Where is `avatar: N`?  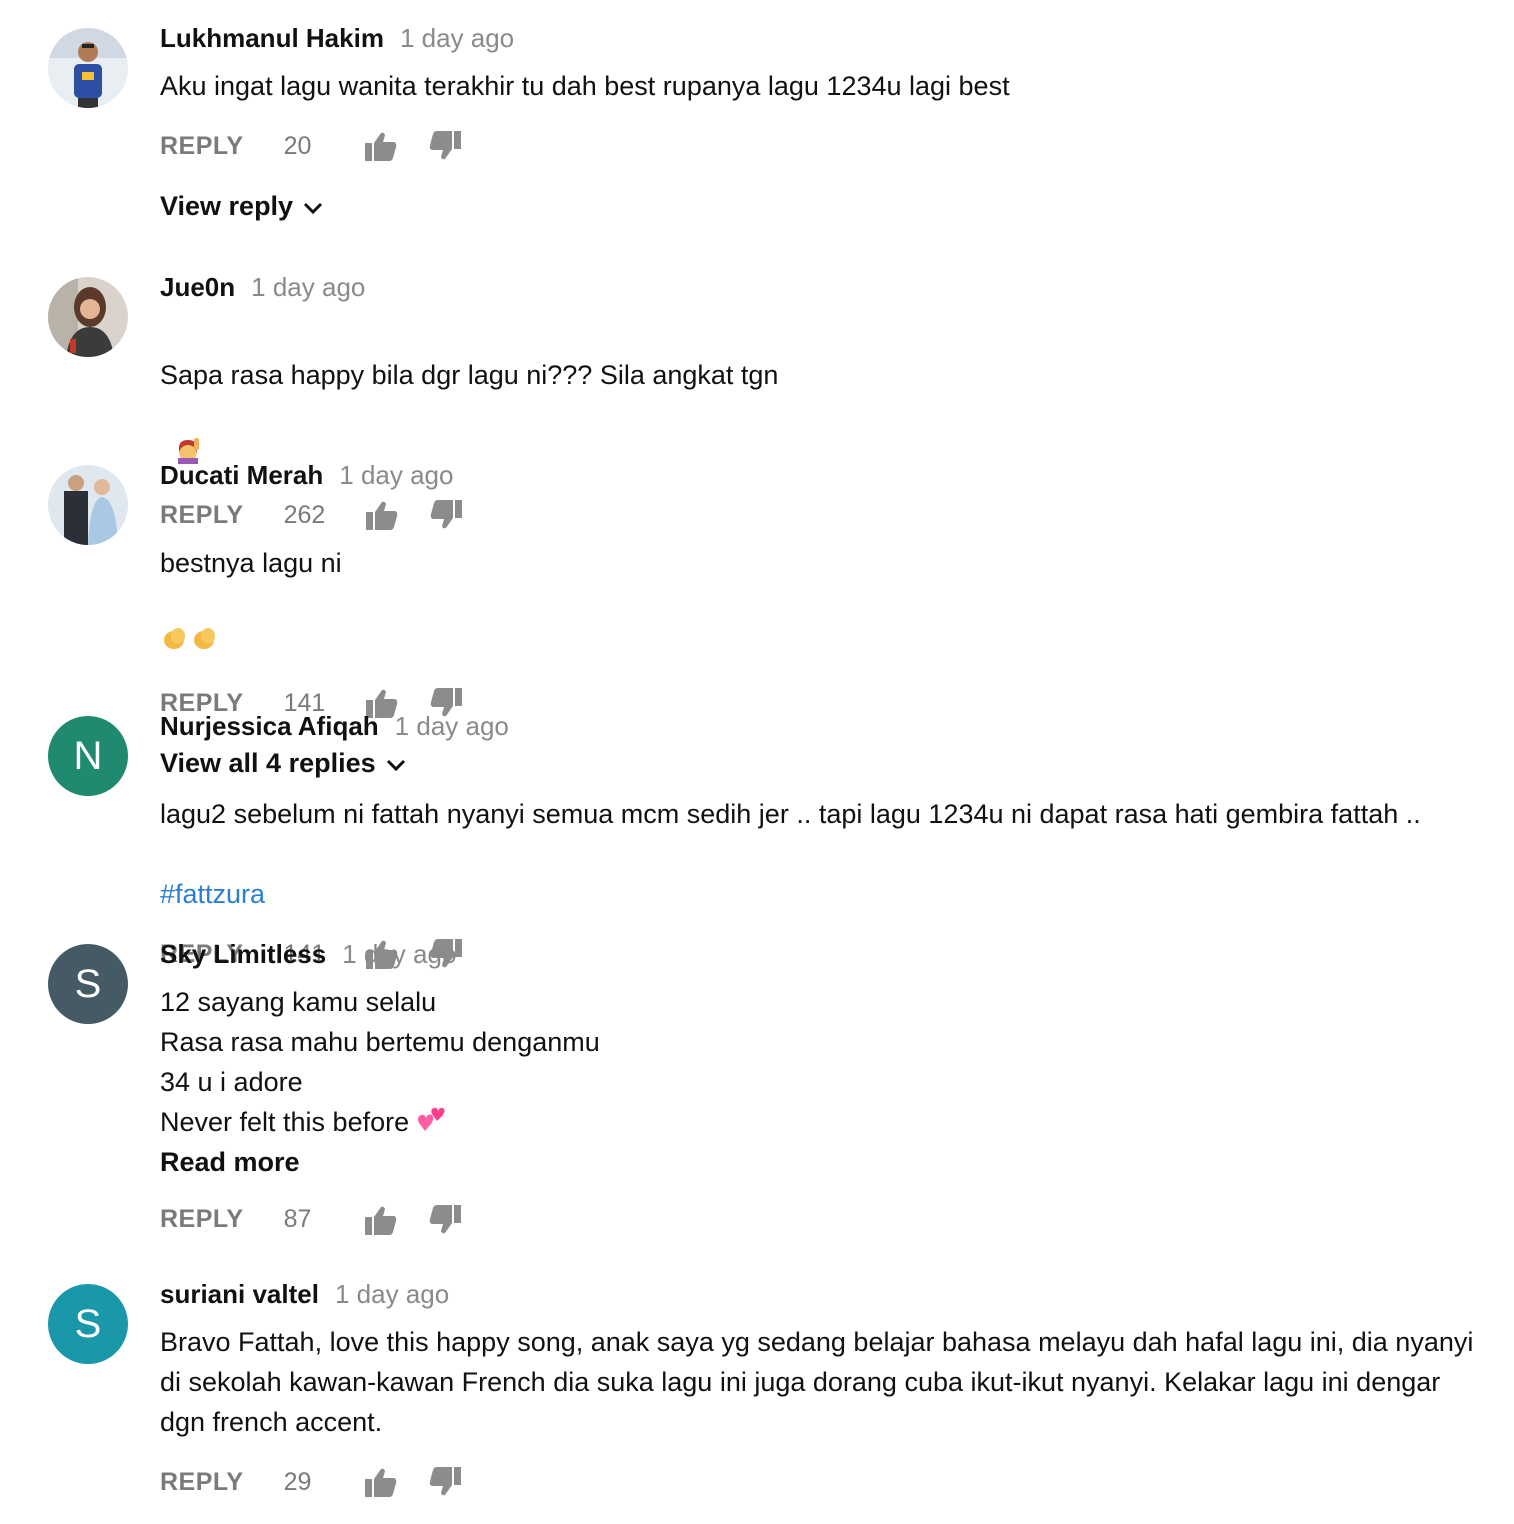 avatar: N is located at coordinates (88, 756).